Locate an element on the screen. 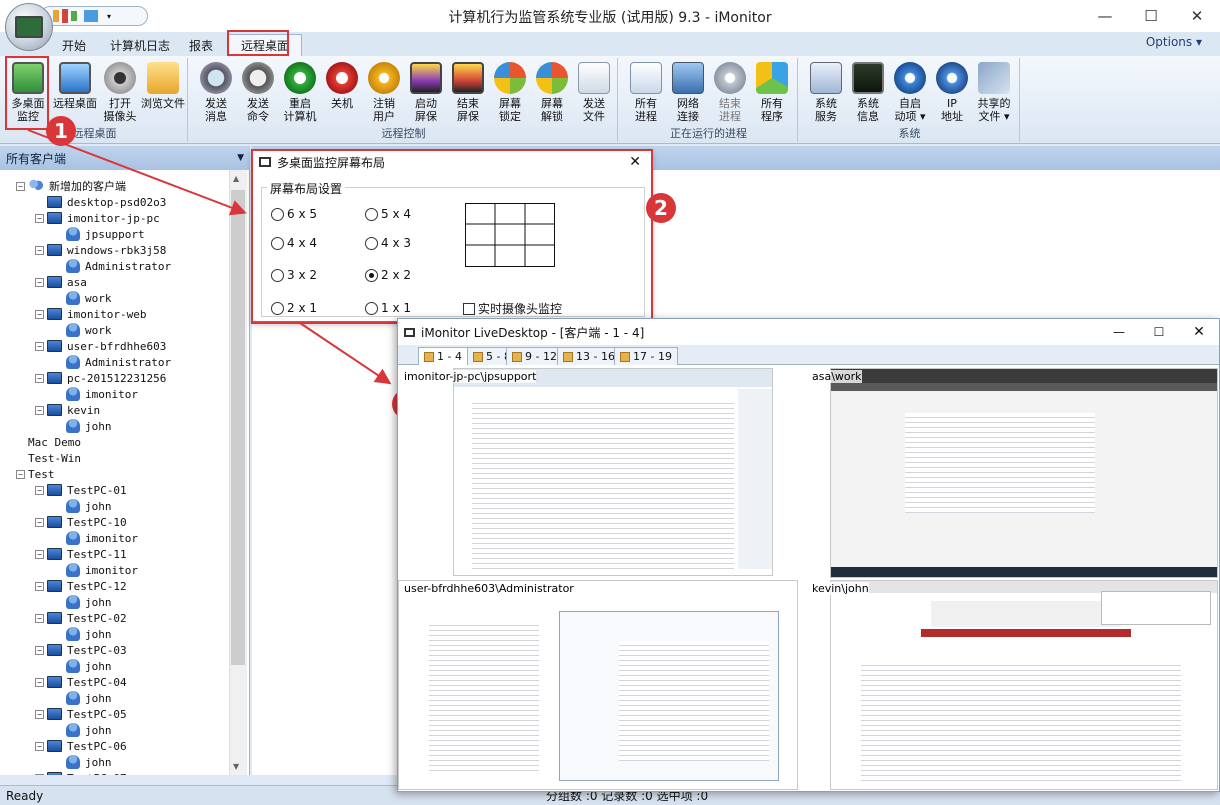 This screenshot has height=805, width=1220. tree-computer-node: − TestPC-10 is located at coordinates (81, 522).